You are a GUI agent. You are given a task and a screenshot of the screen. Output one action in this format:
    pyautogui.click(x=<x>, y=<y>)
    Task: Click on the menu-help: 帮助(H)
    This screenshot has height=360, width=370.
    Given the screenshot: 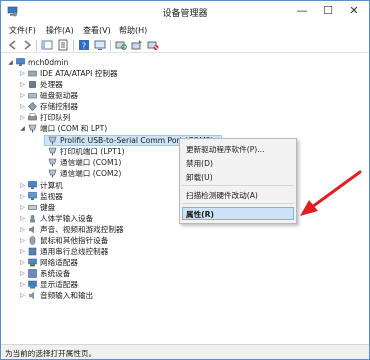 What is the action you would take?
    pyautogui.click(x=133, y=30)
    